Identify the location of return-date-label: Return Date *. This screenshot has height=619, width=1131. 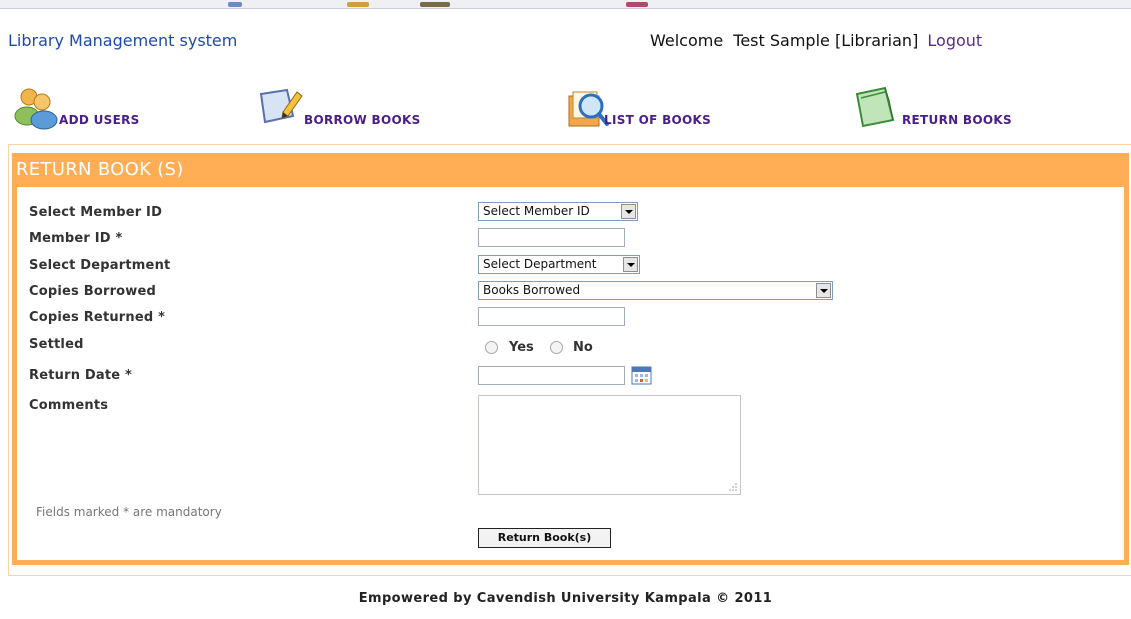
(81, 375).